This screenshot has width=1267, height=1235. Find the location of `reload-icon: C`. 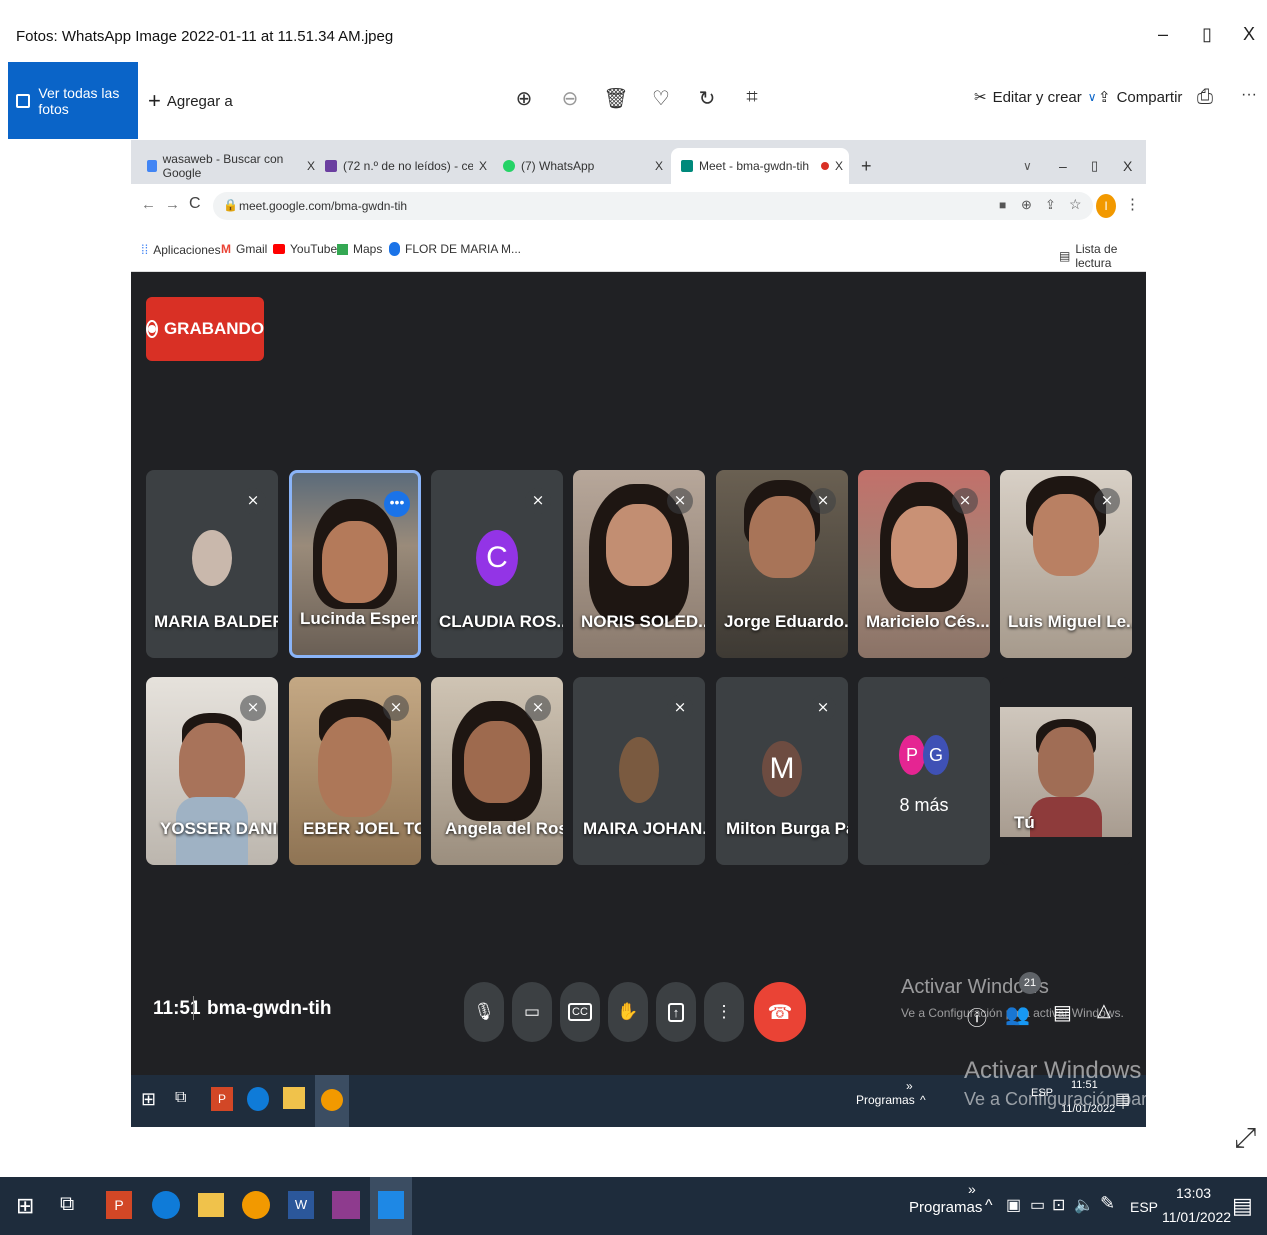

reload-icon: C is located at coordinates (195, 204).